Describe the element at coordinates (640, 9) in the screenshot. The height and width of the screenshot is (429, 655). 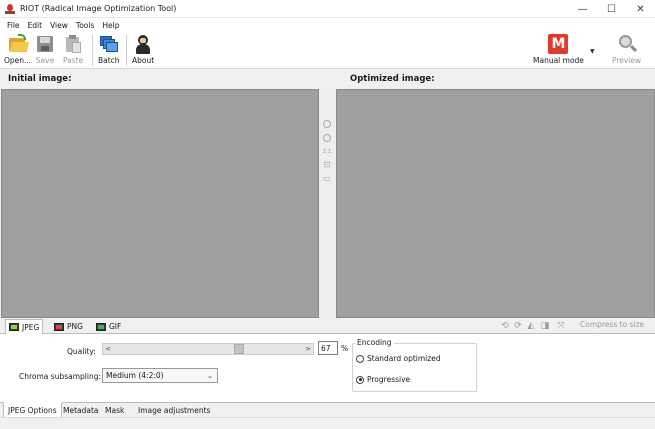
I see `close-button: ✕` at that location.